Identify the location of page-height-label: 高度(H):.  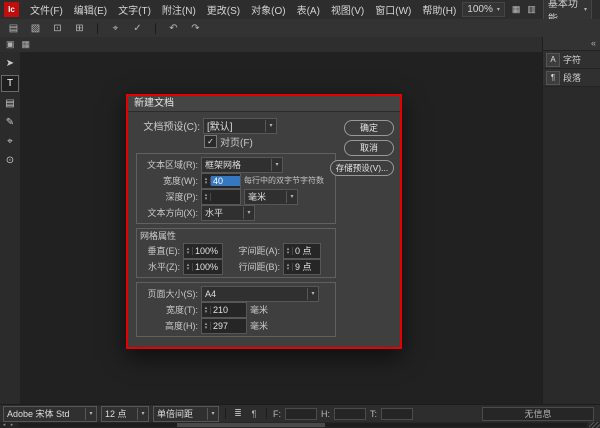
(181, 326).